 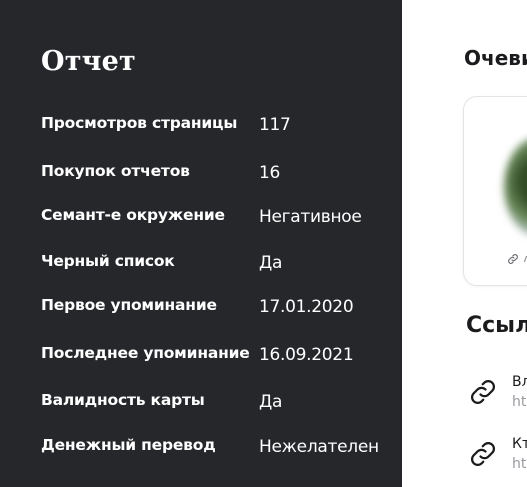 What do you see at coordinates (271, 402) in the screenshot?
I see `row-value-card-validity: Да` at bounding box center [271, 402].